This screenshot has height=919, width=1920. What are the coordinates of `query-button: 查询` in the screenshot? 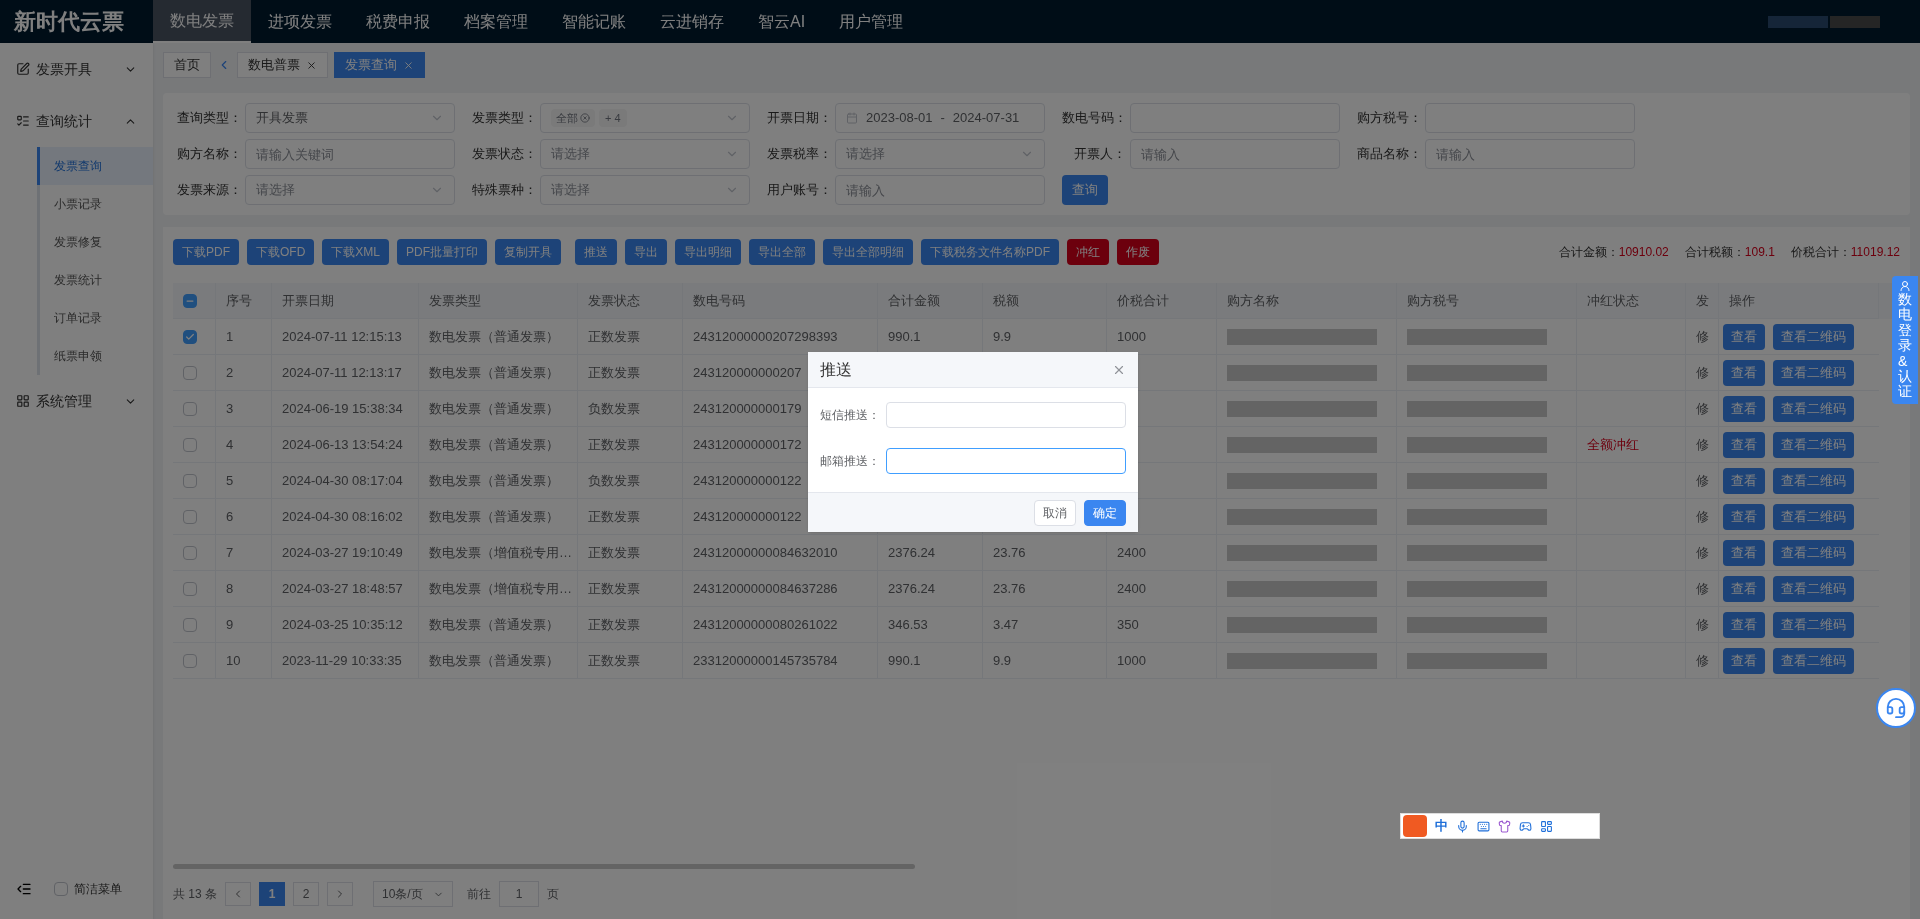 It's located at (1085, 190).